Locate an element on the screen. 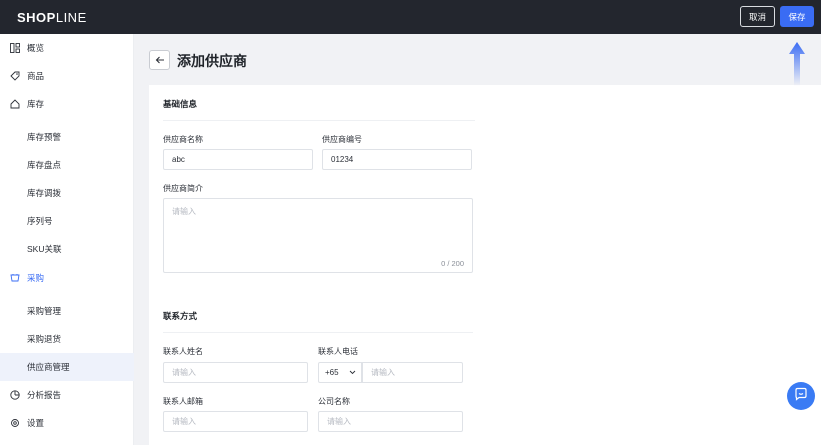 Image resolution: width=821 pixels, height=445 pixels. sidebar-item-label: 库存预警 is located at coordinates (44, 137).